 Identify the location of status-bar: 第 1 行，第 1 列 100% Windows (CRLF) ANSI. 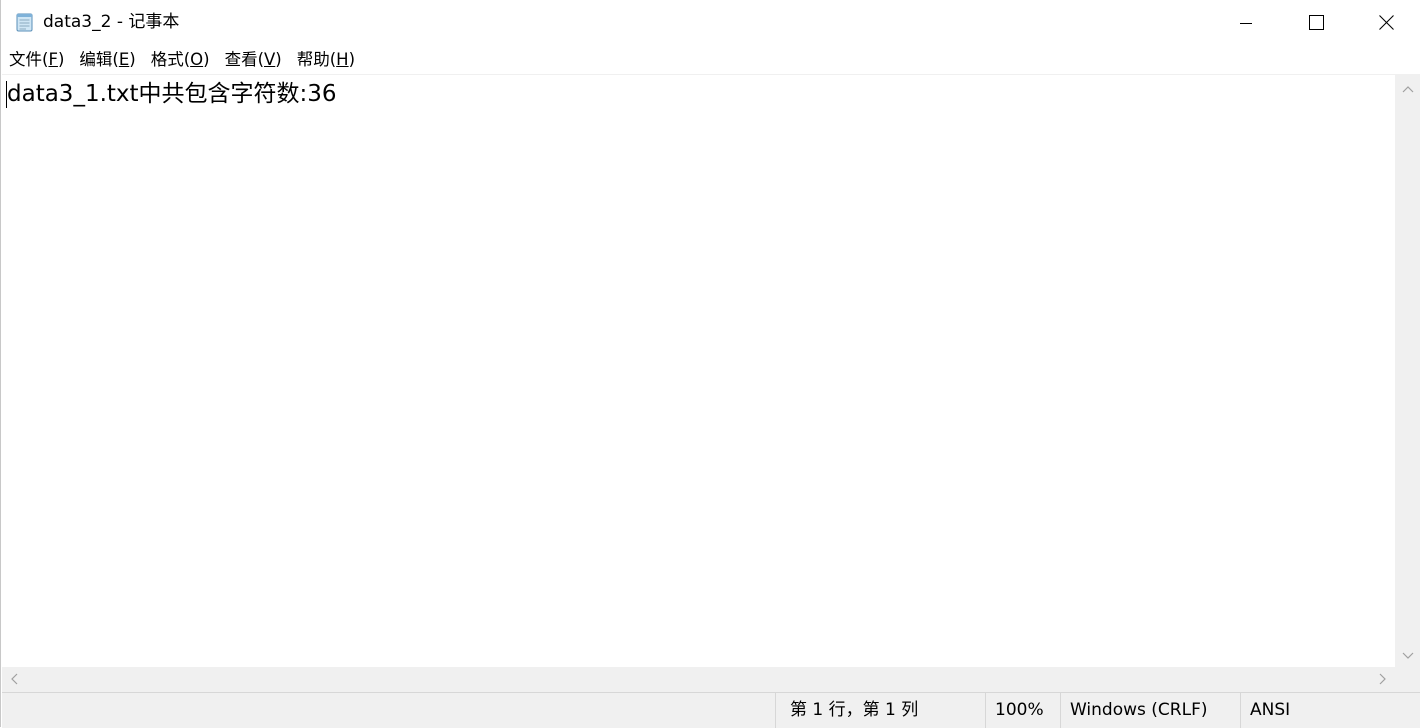
(711, 710).